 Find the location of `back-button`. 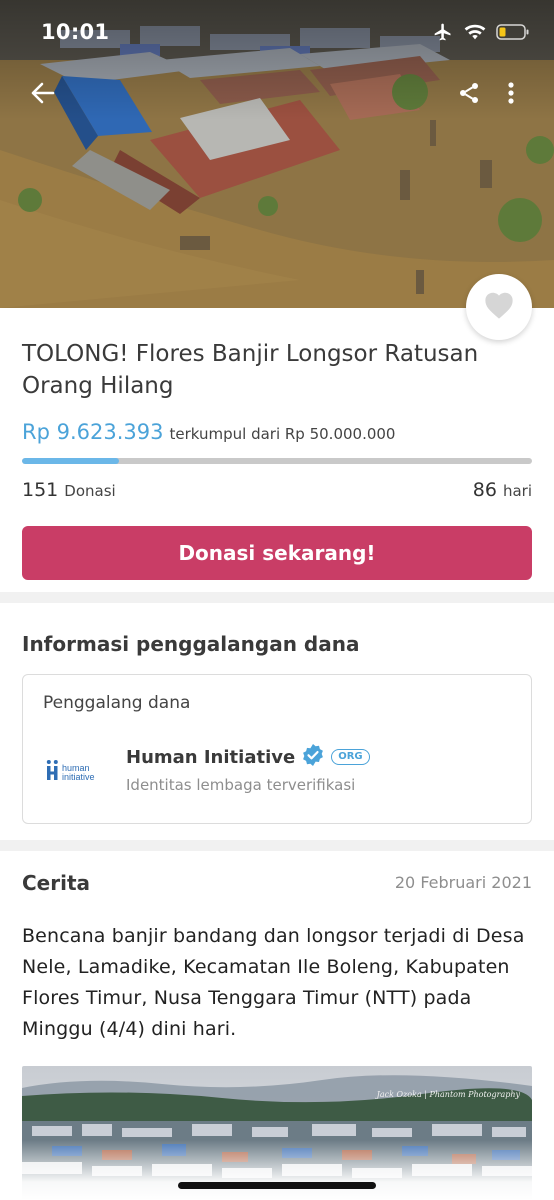

back-button is located at coordinates (43, 95).